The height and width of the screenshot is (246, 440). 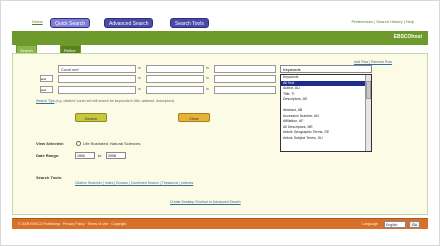 What do you see at coordinates (97, 69) in the screenshot?
I see `query-input-1: Coral reef` at bounding box center [97, 69].